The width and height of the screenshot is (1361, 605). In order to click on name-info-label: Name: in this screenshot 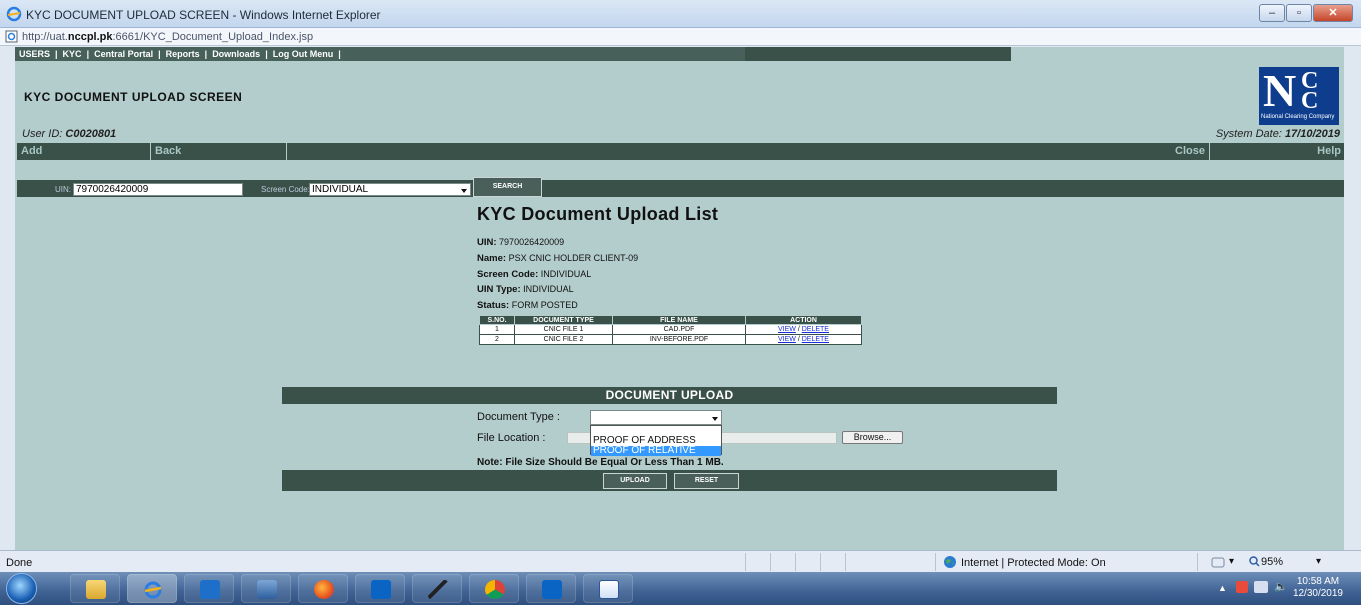, I will do `click(492, 258)`.